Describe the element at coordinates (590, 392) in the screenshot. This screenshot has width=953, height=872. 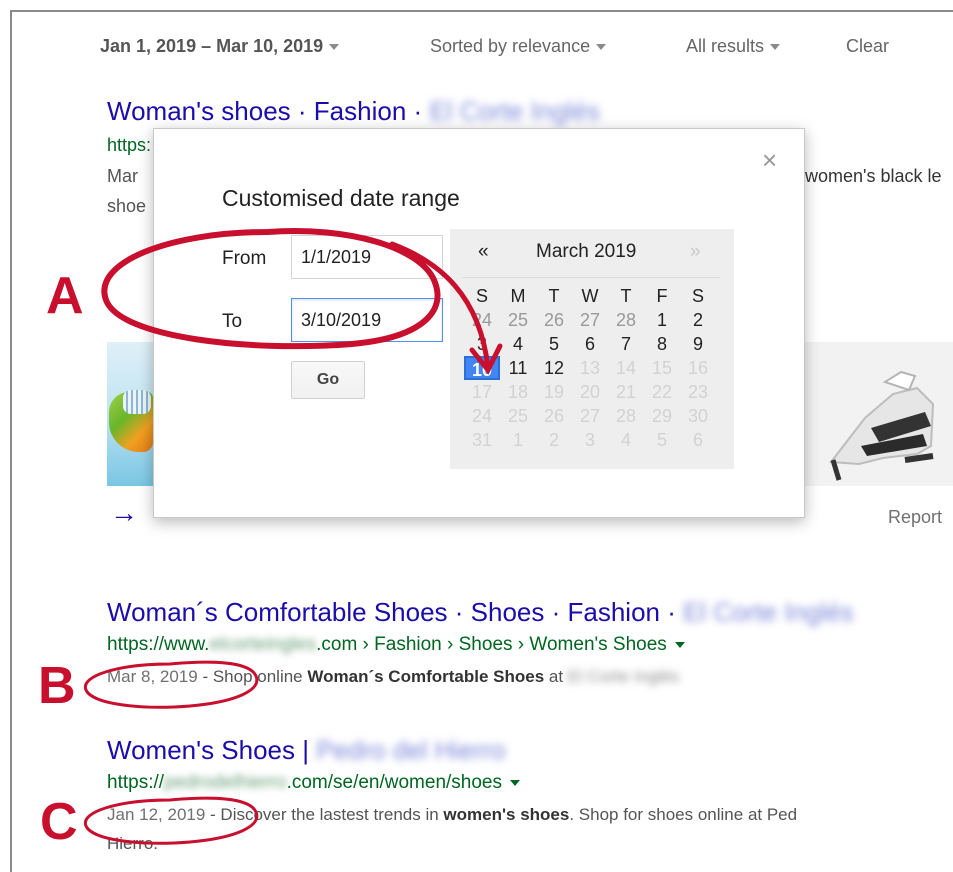
I see `calendar-day: 20` at that location.